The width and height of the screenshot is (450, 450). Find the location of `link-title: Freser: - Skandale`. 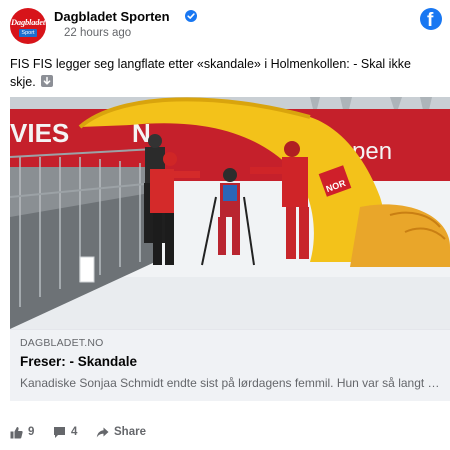

link-title: Freser: - Skandale is located at coordinates (78, 361).